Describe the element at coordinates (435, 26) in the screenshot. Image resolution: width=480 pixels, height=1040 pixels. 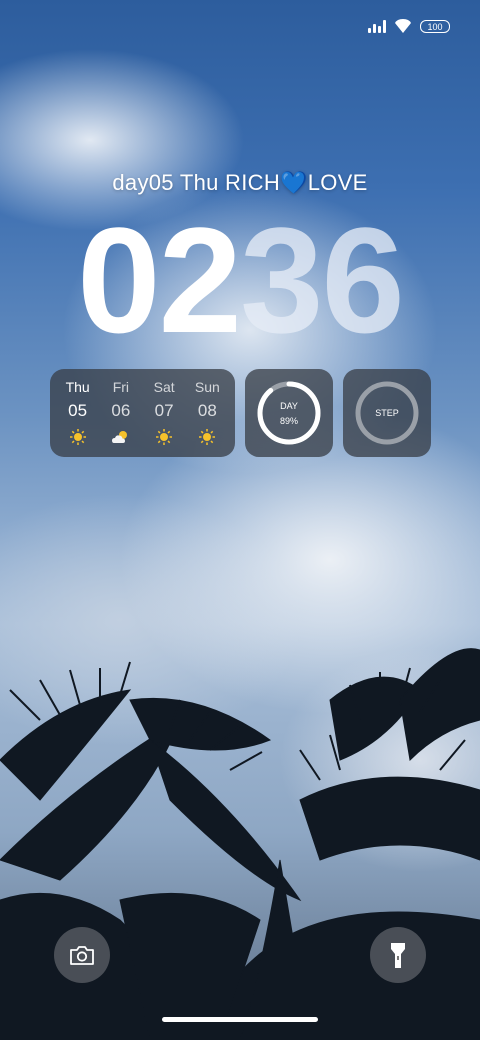
I see `battery-indicator: 100` at that location.